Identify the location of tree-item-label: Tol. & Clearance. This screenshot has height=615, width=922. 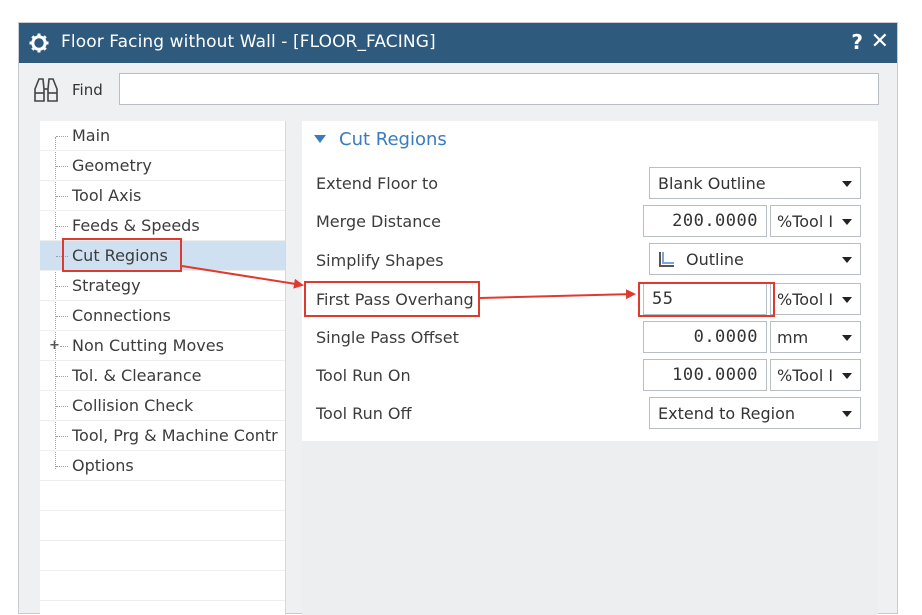
(137, 375).